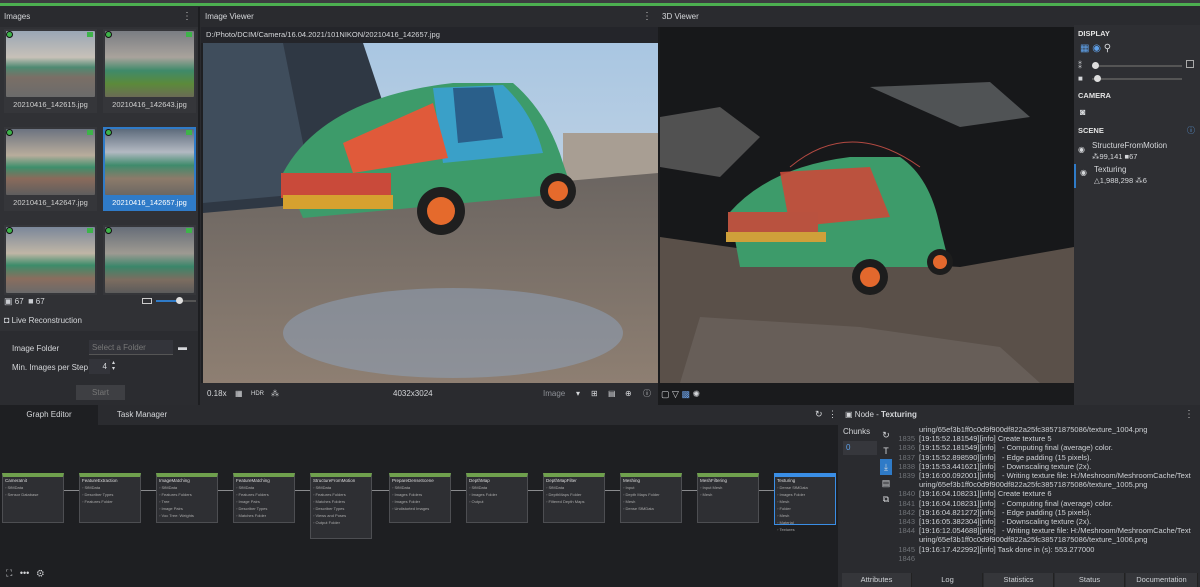 This screenshot has height=587, width=1200. What do you see at coordinates (187, 17) in the screenshot?
I see `images-menu-icon: ⋮` at bounding box center [187, 17].